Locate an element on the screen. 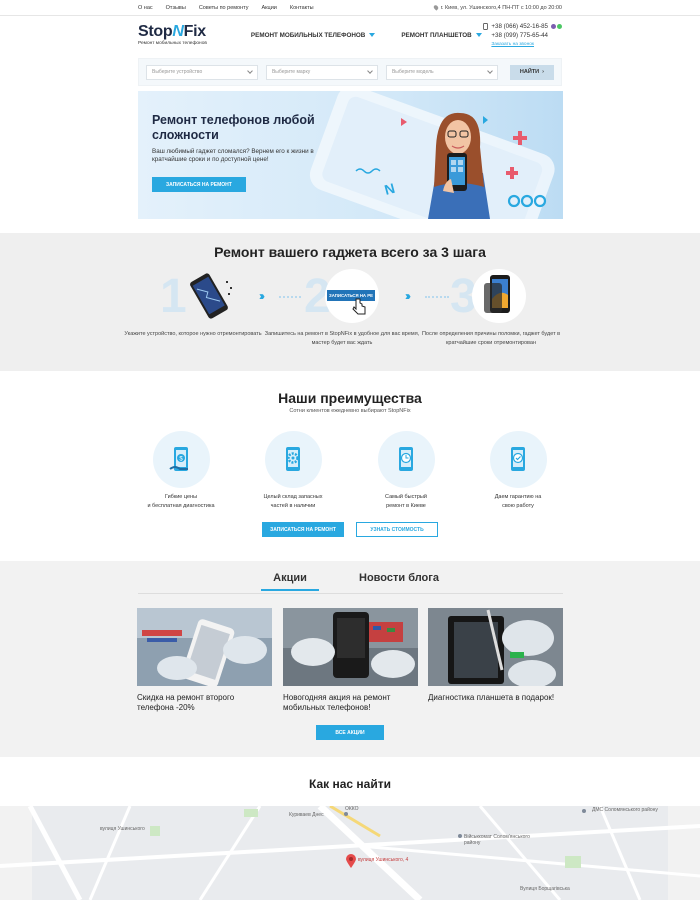 The width and height of the screenshot is (700, 900). brand-select: Выберите марку is located at coordinates (321, 72).